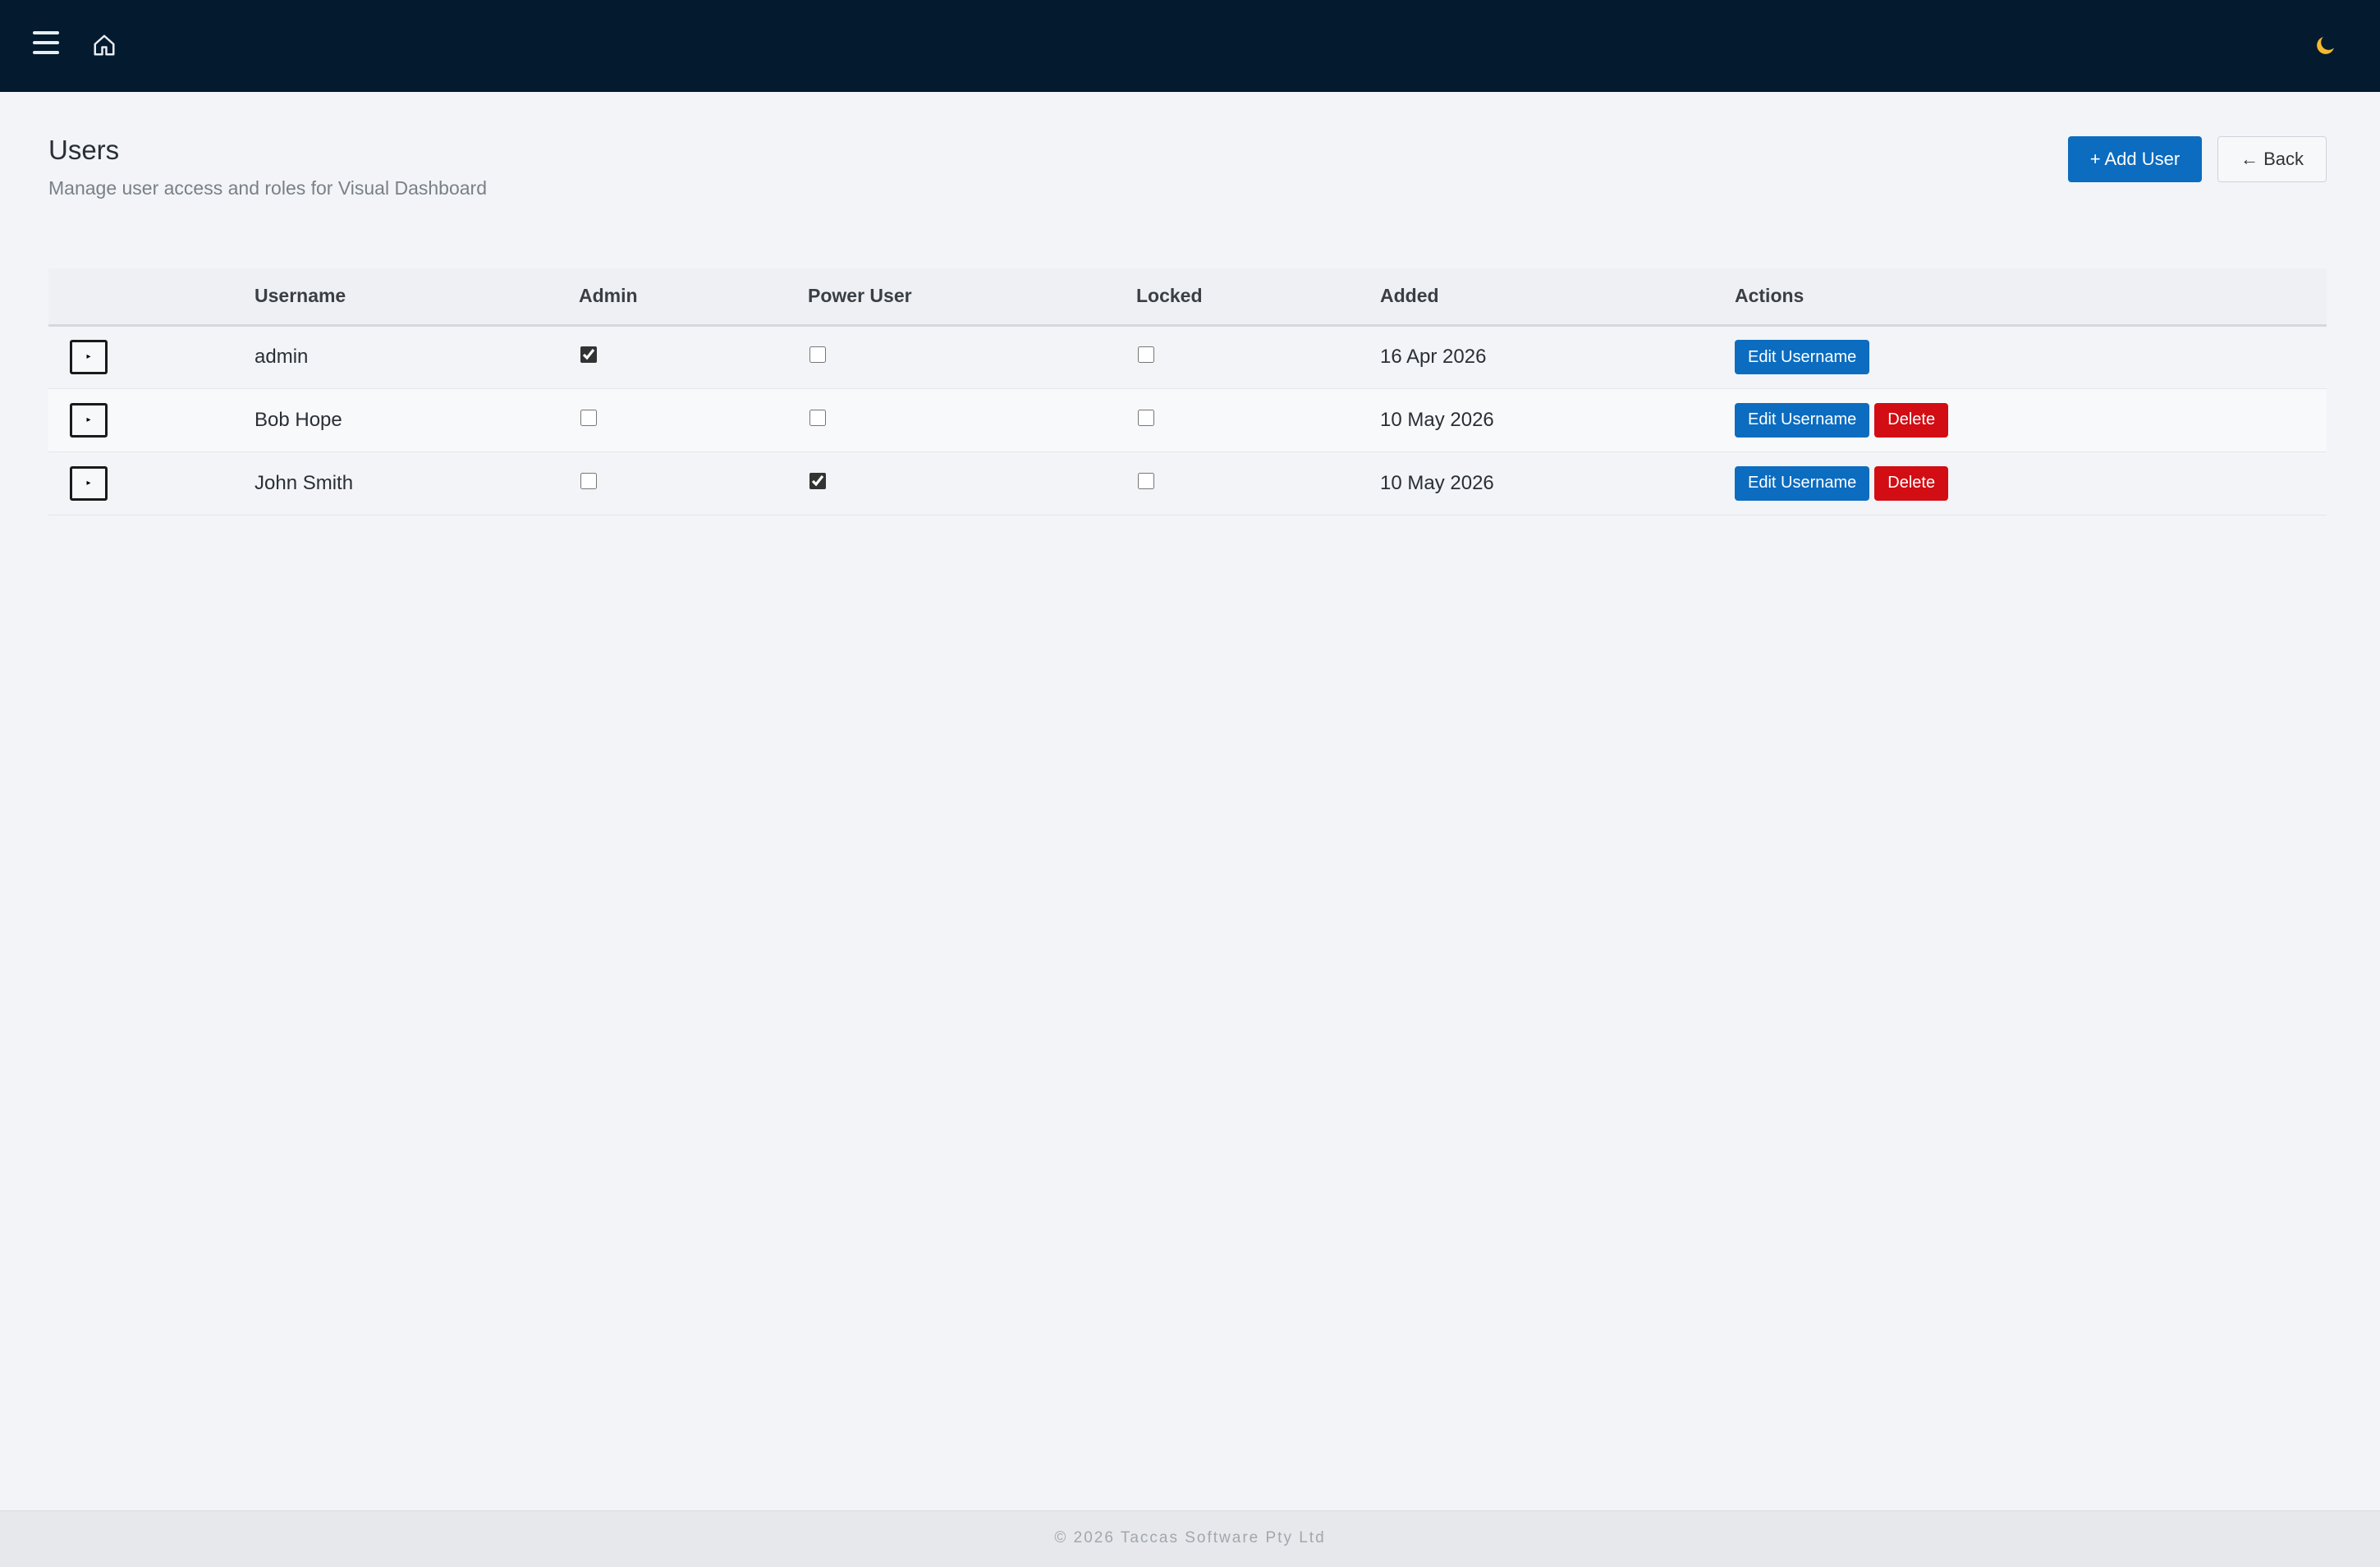 The height and width of the screenshot is (1567, 2380). What do you see at coordinates (608, 296) in the screenshot?
I see `column-header-admin: Admin` at bounding box center [608, 296].